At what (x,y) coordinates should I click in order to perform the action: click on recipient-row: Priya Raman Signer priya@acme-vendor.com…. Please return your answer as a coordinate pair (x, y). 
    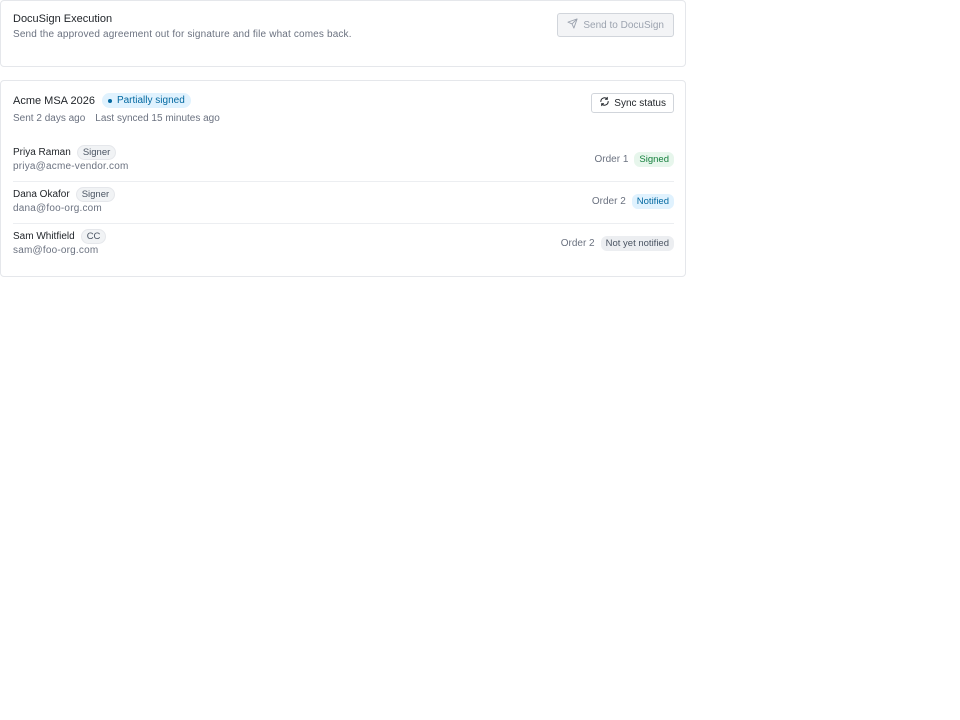
    Looking at the image, I should click on (343, 161).